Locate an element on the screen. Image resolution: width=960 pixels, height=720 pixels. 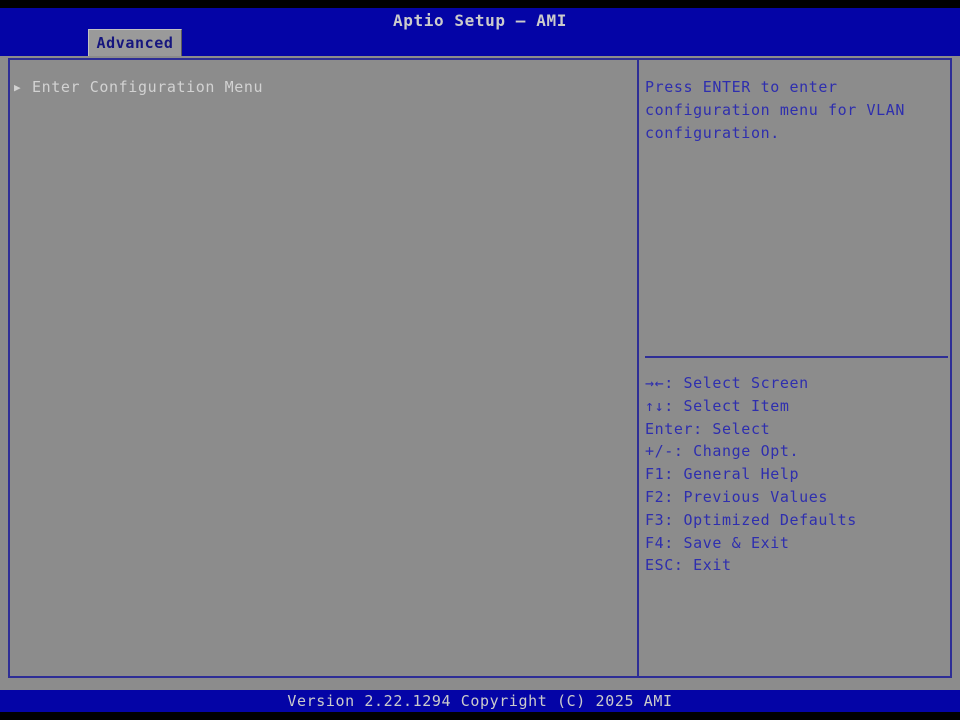
hotkey-f4-save-exit: F4: Save & Exit is located at coordinates (717, 542).